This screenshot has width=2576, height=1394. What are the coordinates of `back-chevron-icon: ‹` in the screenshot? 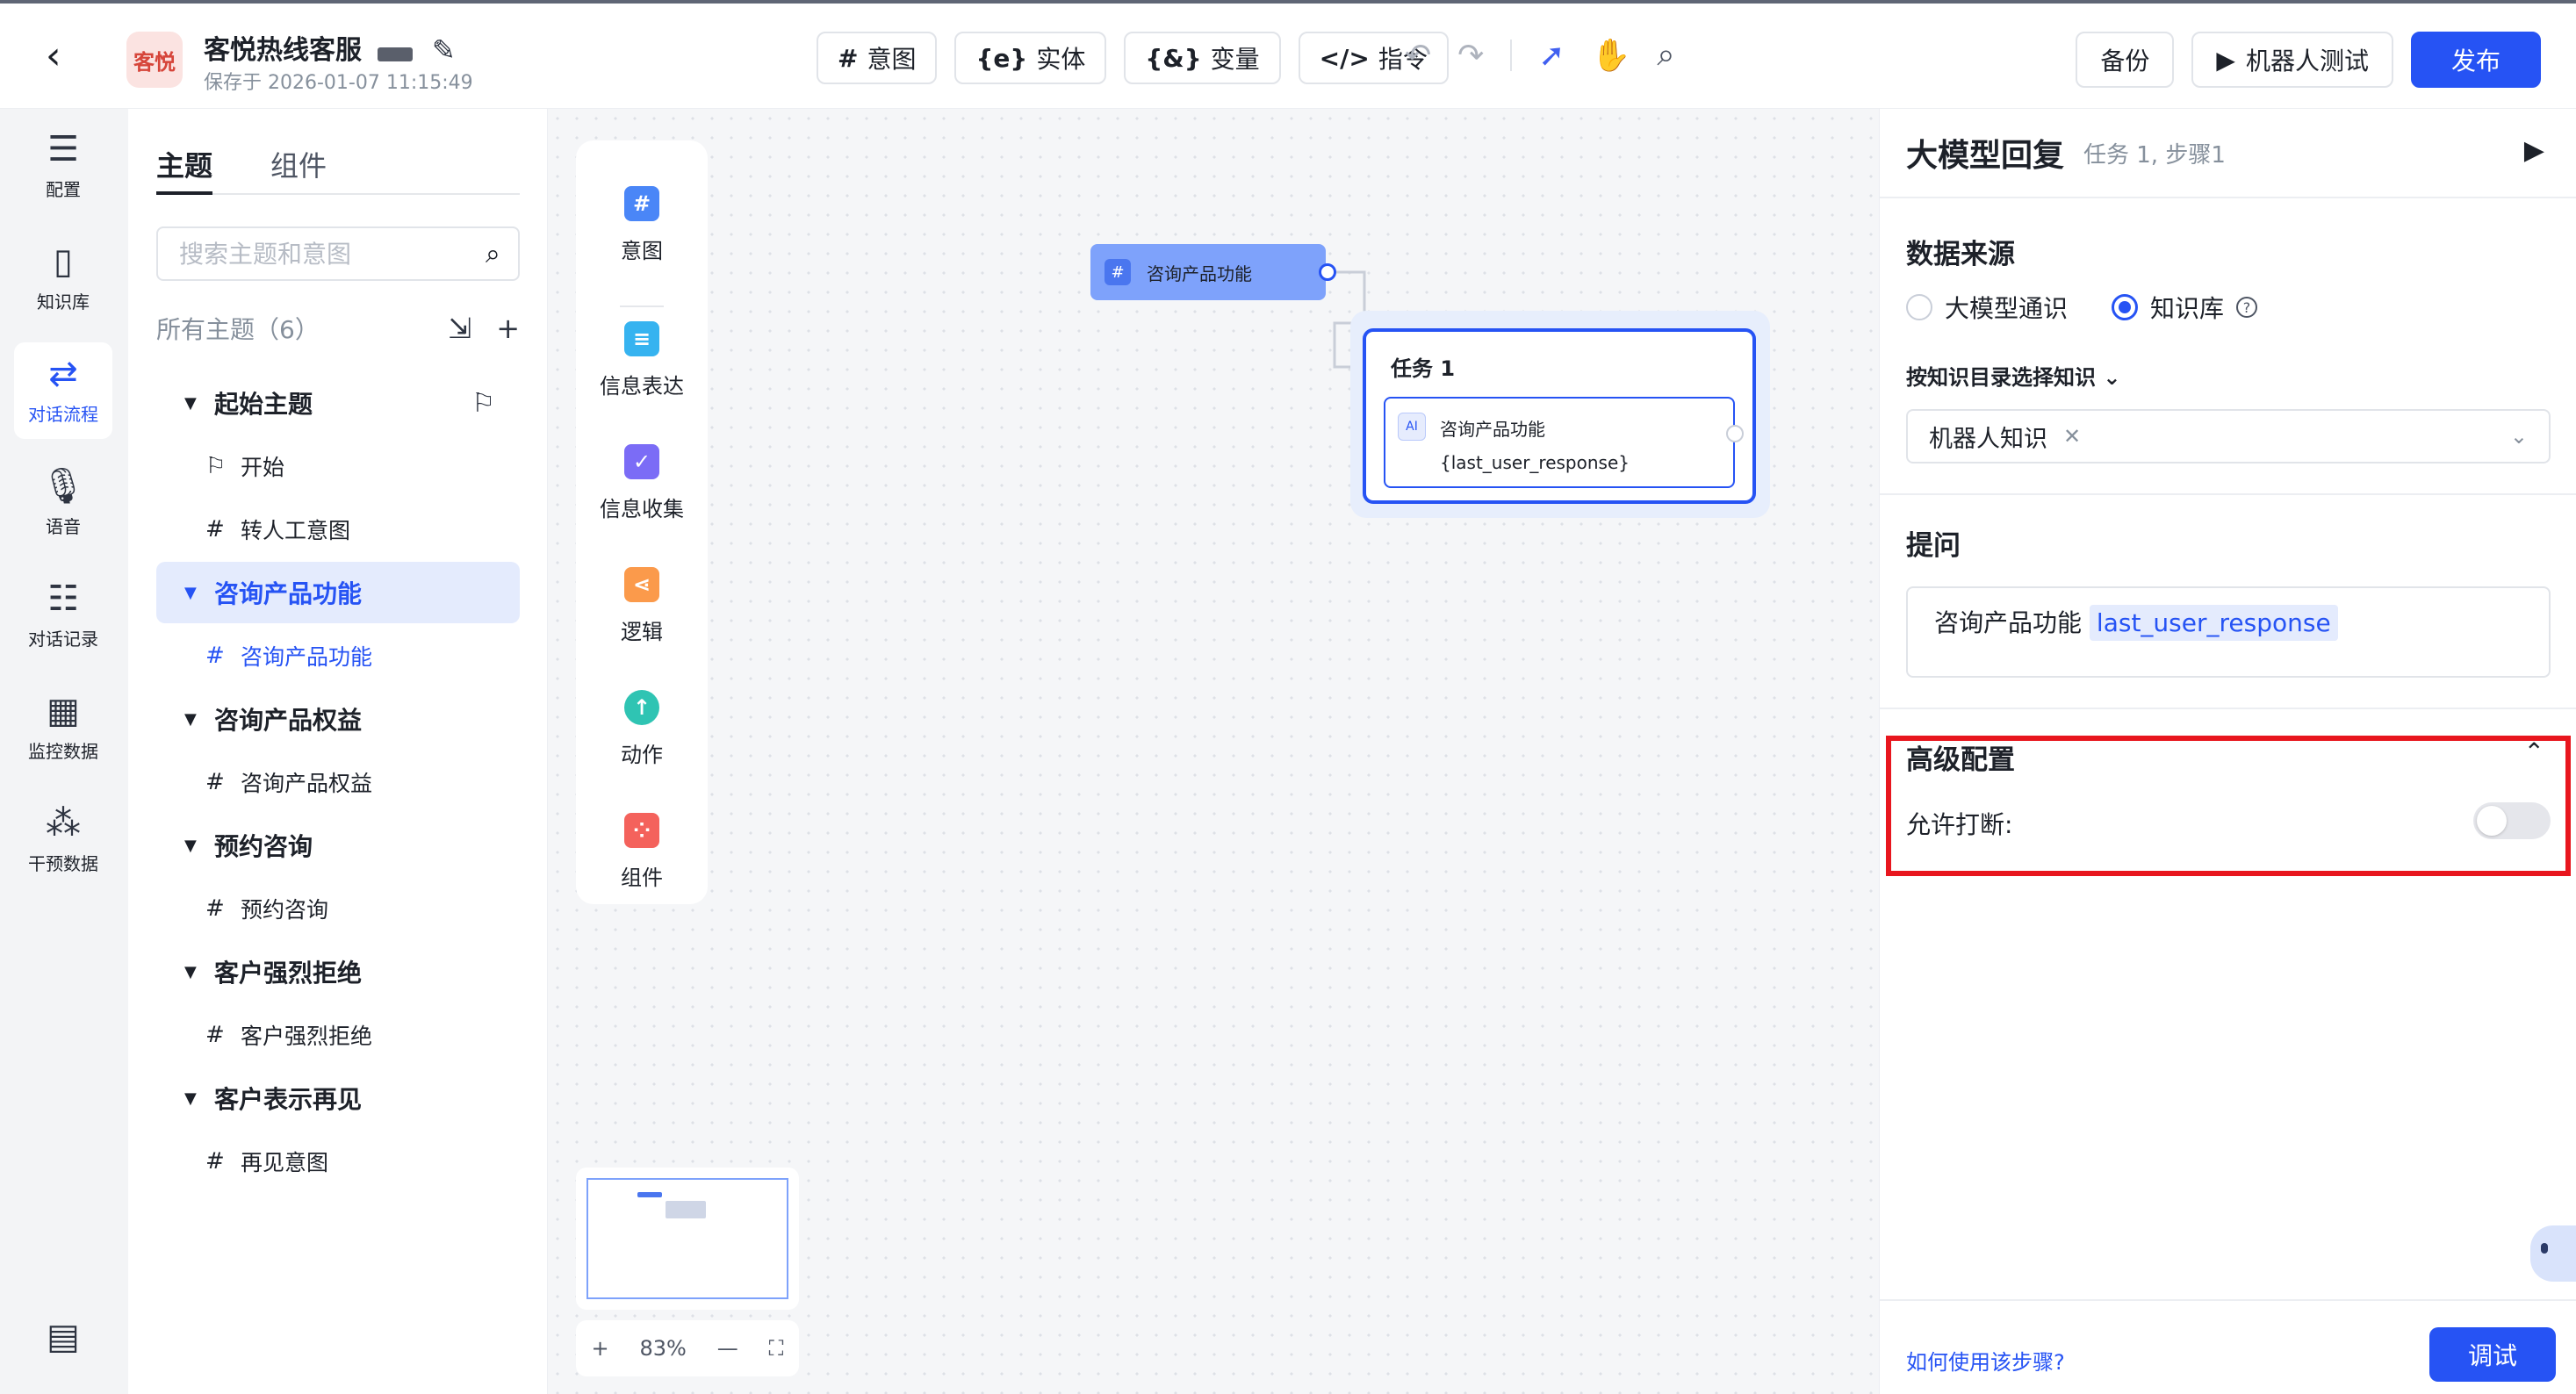 It's located at (63, 56).